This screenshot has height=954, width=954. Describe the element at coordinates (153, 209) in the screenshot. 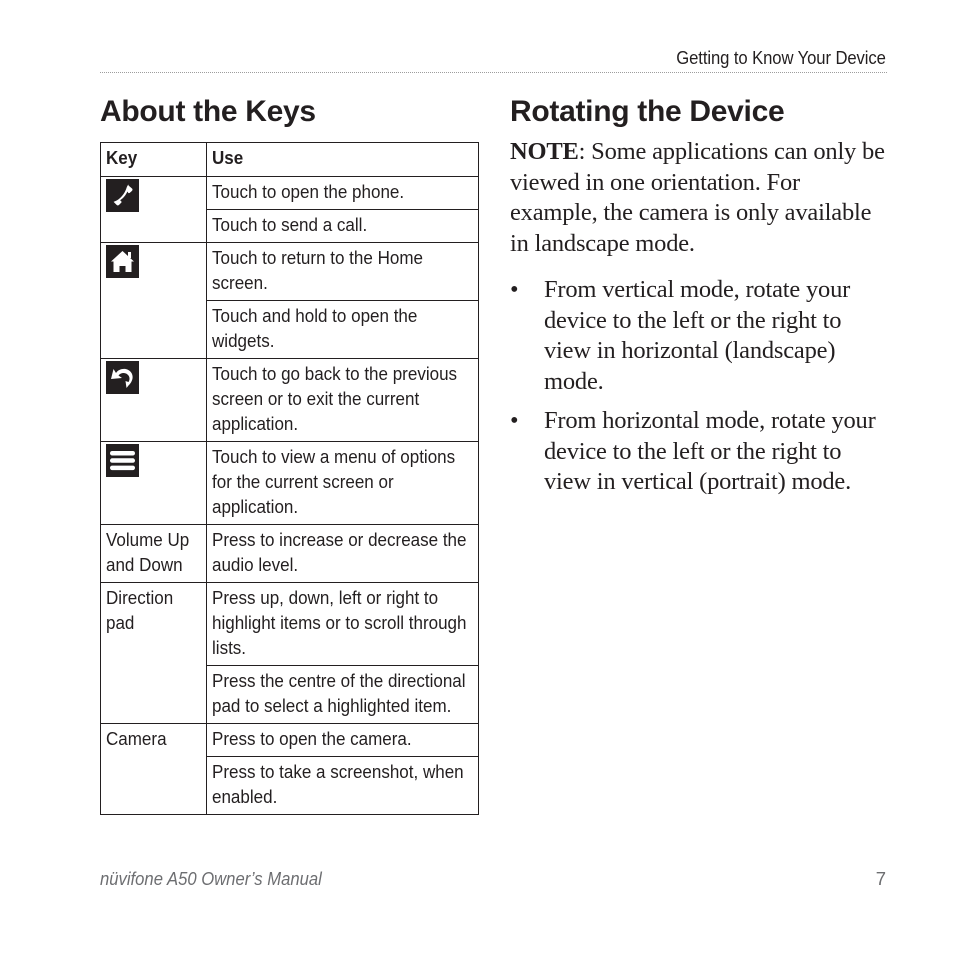

I see `key-cell-phone` at that location.